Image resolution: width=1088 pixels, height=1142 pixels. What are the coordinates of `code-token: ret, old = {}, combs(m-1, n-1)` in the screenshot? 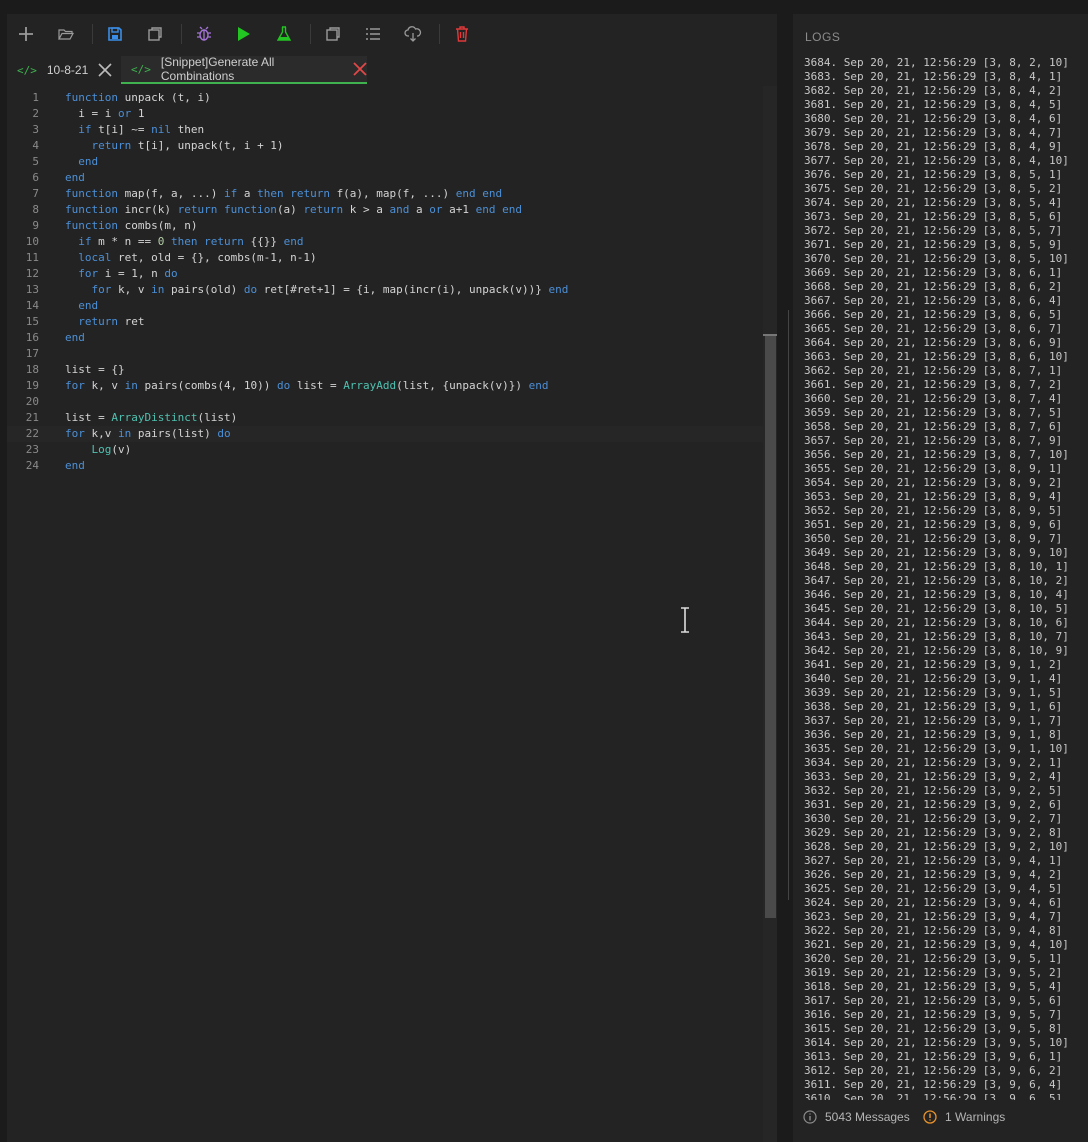 It's located at (217, 257).